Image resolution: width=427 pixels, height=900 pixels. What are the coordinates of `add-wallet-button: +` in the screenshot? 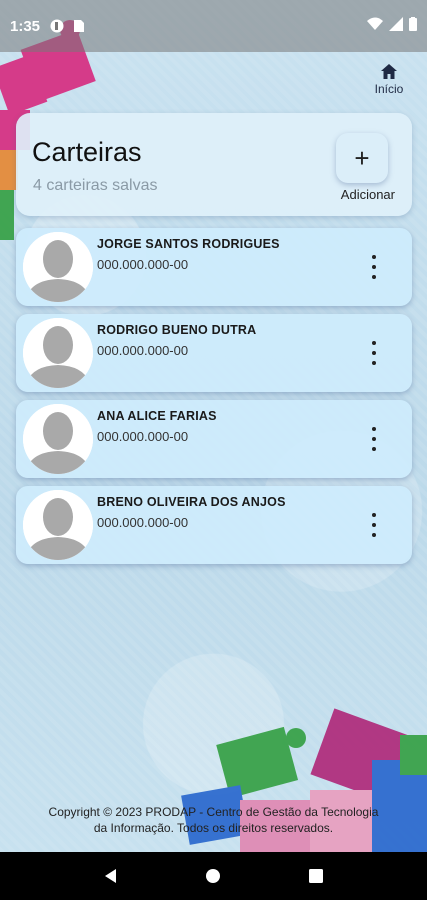 It's located at (362, 158).